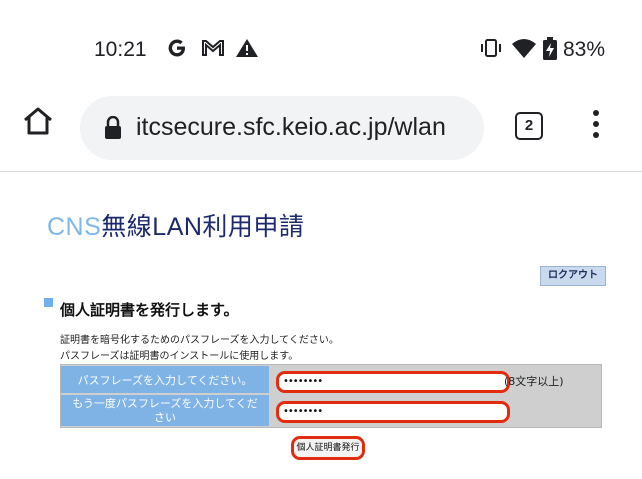  What do you see at coordinates (213, 48) in the screenshot?
I see `gmail-icon` at bounding box center [213, 48].